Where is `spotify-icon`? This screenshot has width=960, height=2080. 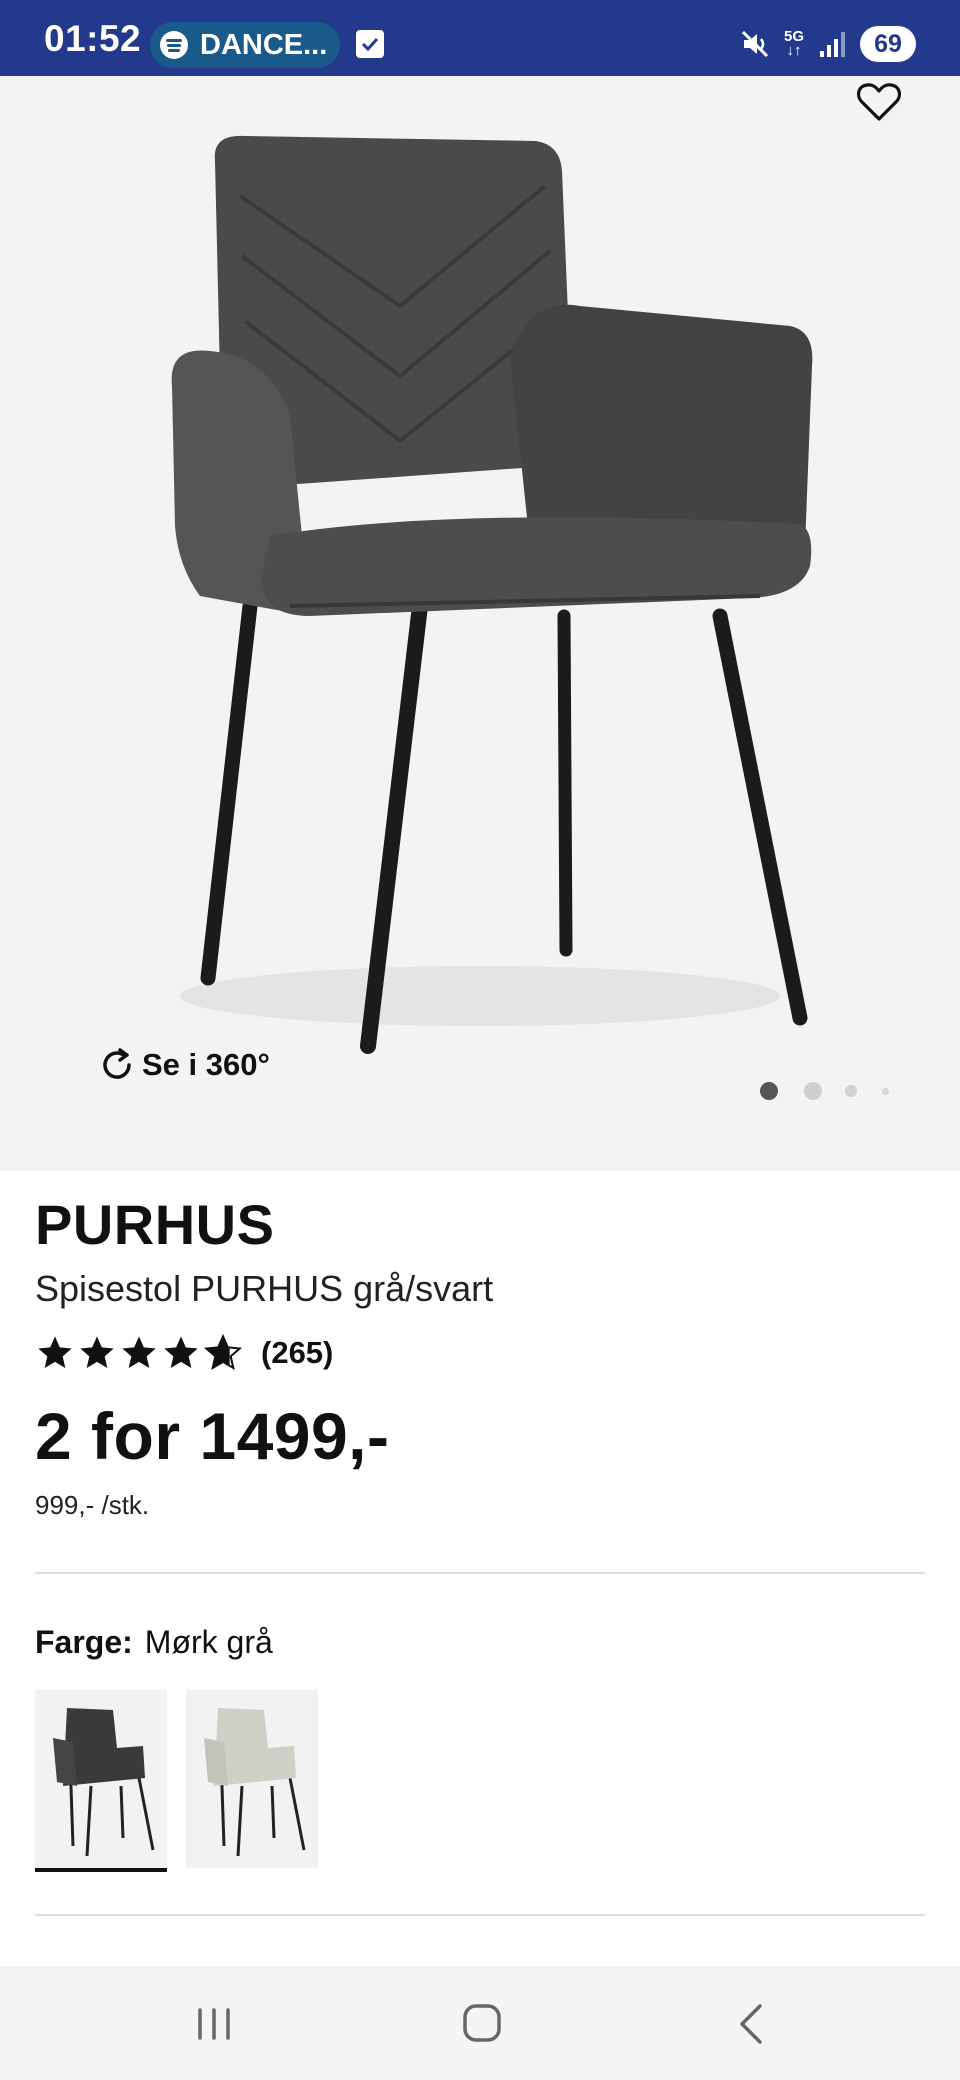
spotify-icon is located at coordinates (174, 45).